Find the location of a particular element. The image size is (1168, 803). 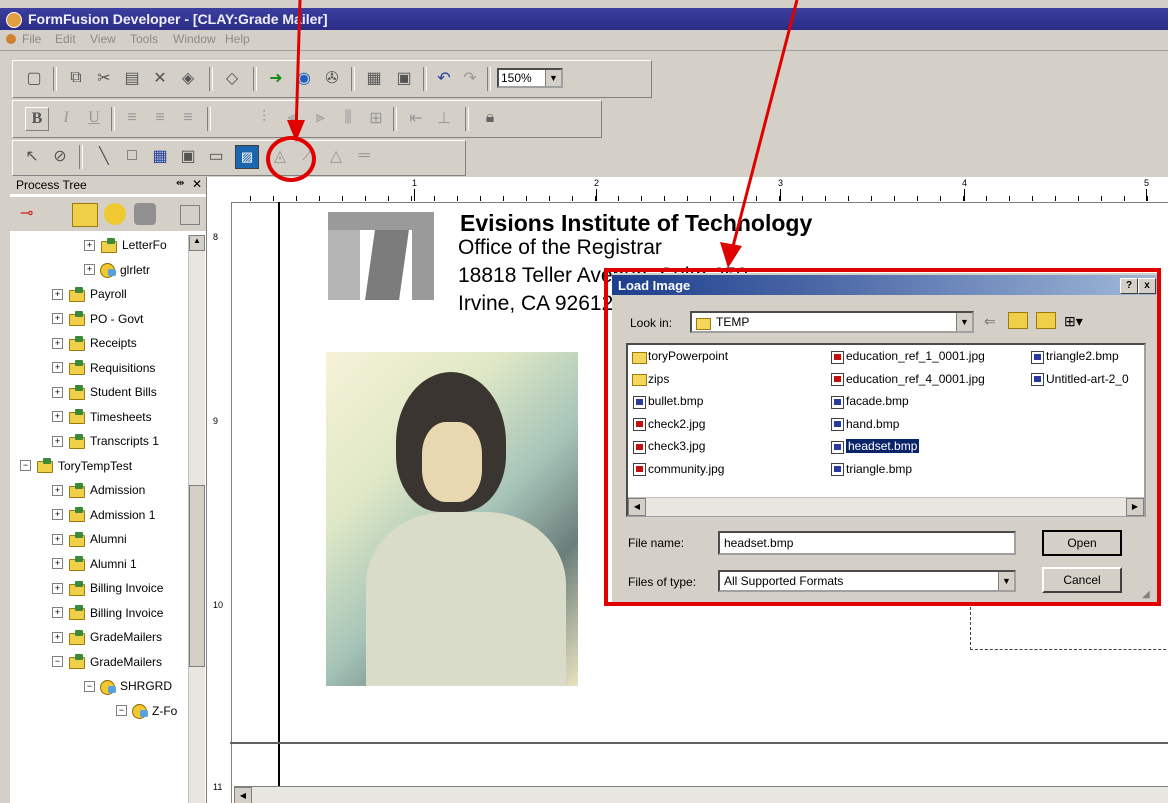

annotation-arrows is located at coordinates (543, 134).